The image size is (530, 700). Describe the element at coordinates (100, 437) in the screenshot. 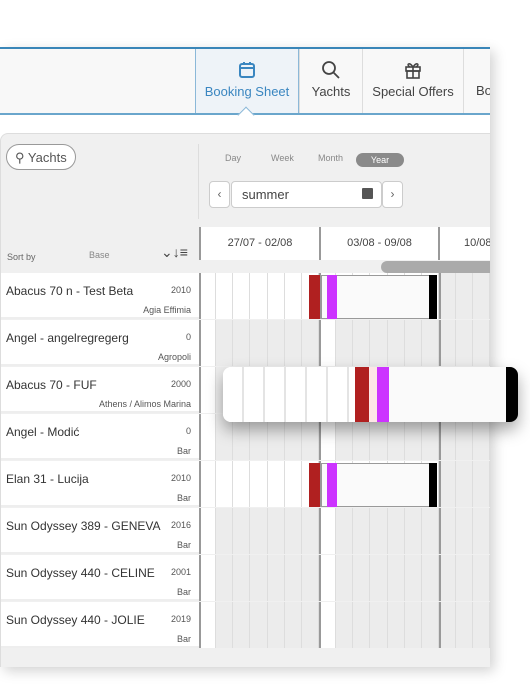

I see `yacht-row: Angel - Modić 0 Bar` at that location.